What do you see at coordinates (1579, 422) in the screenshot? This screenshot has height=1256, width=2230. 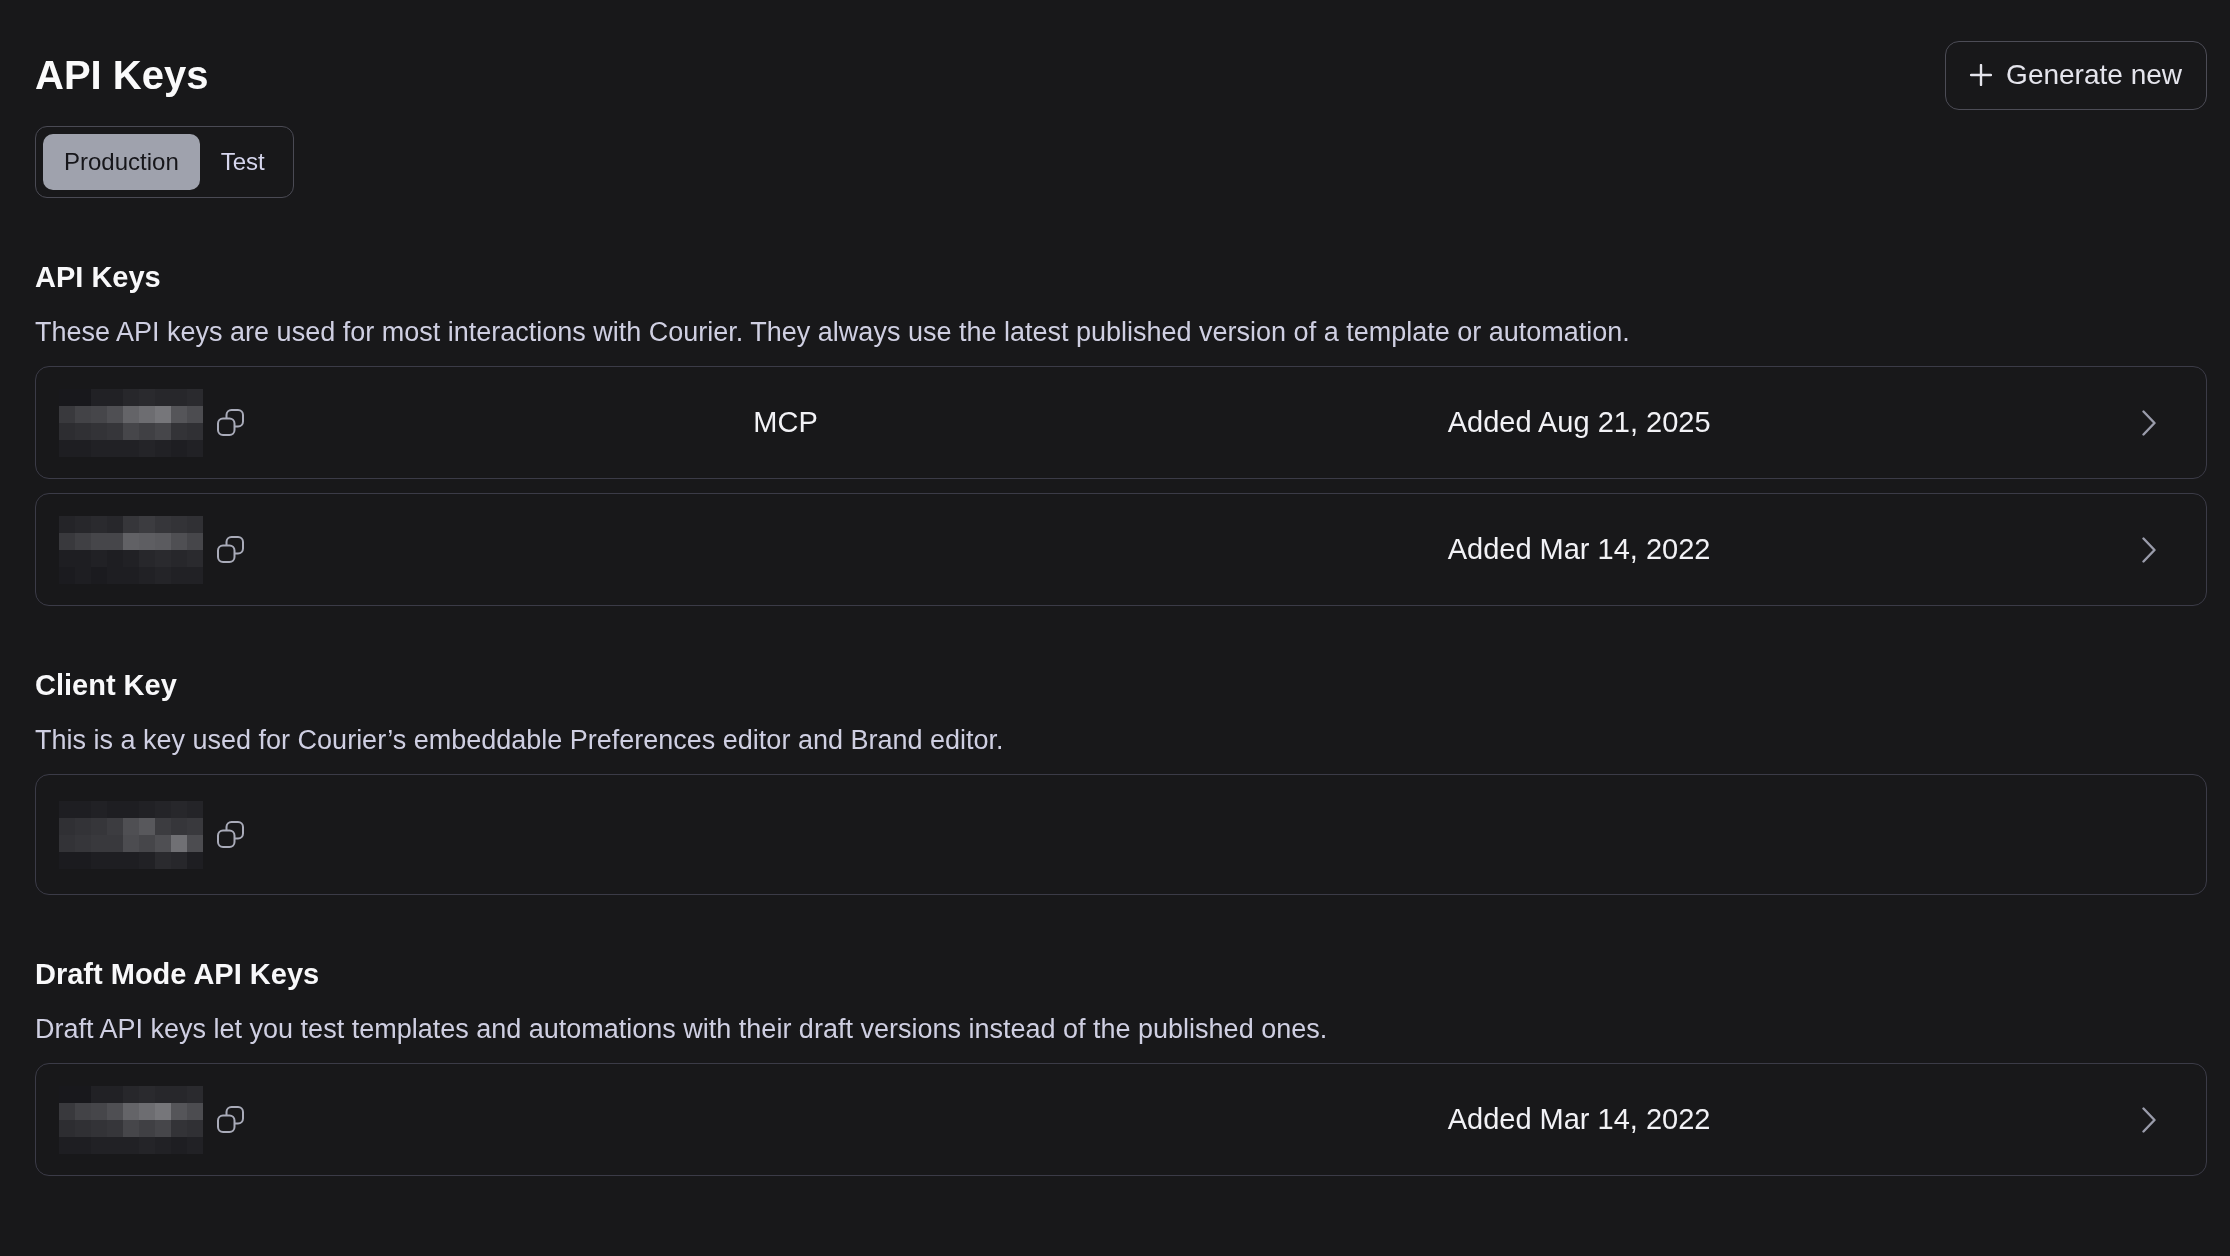 I see `key-added-date: Added Aug 21, 2025` at bounding box center [1579, 422].